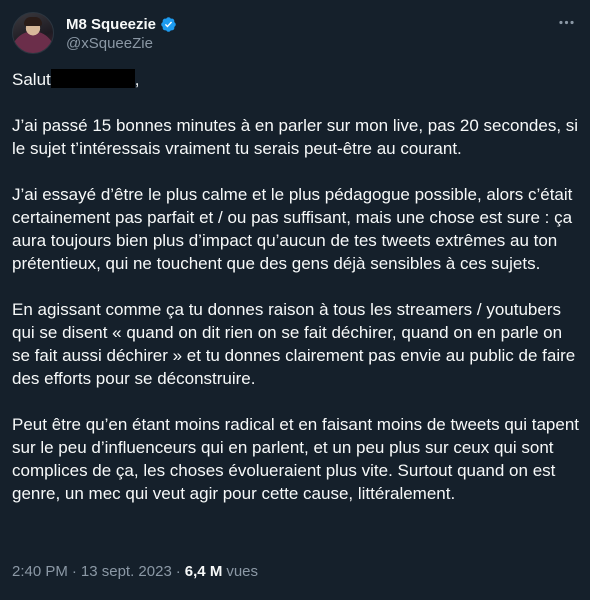 This screenshot has height=600, width=590. I want to click on greeting-text: Salut, so click(31, 79).